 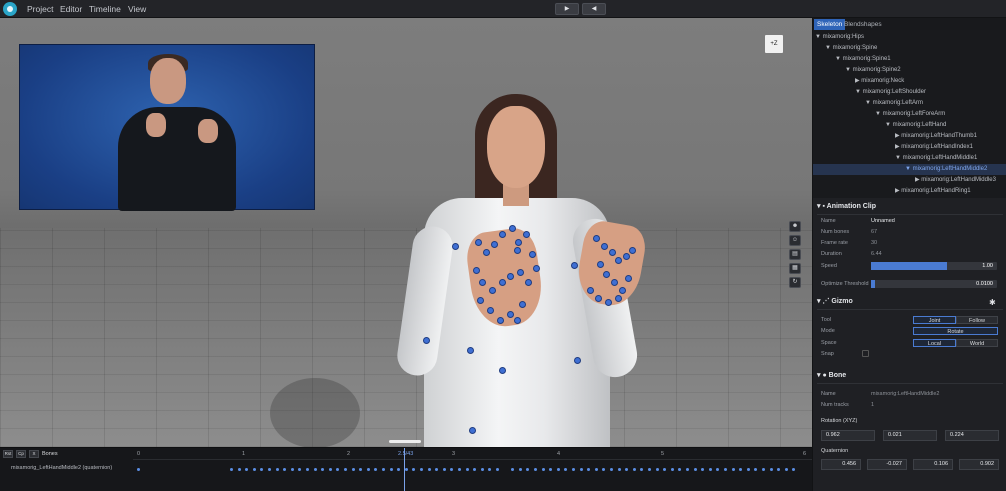 What do you see at coordinates (933, 464) in the screenshot?
I see `quaternion-z-input: 0.106` at bounding box center [933, 464].